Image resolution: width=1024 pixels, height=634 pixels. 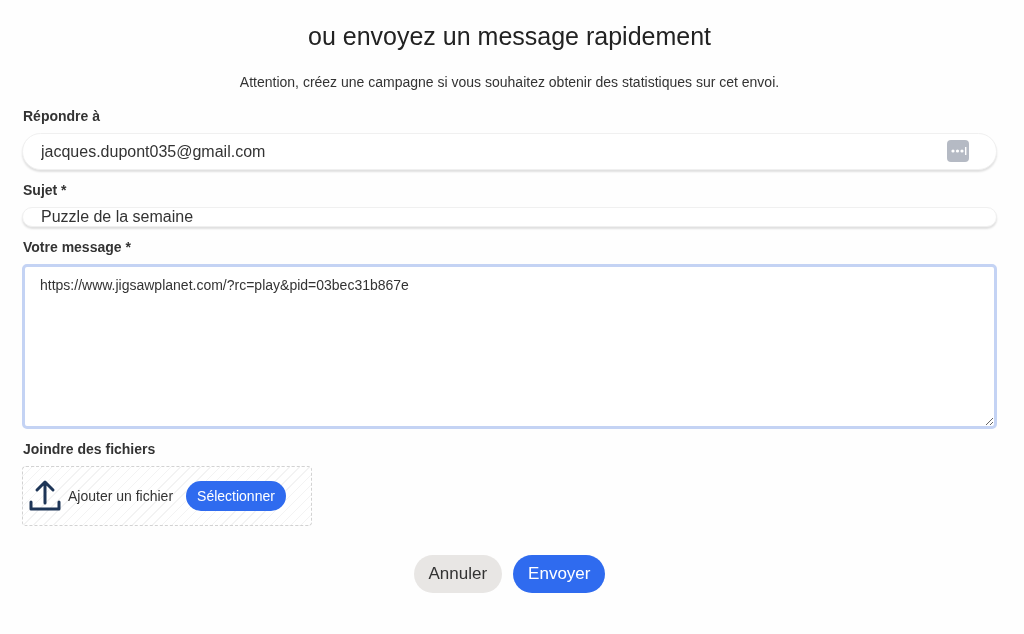 What do you see at coordinates (458, 574) in the screenshot?
I see `cancel-button: Annuler` at bounding box center [458, 574].